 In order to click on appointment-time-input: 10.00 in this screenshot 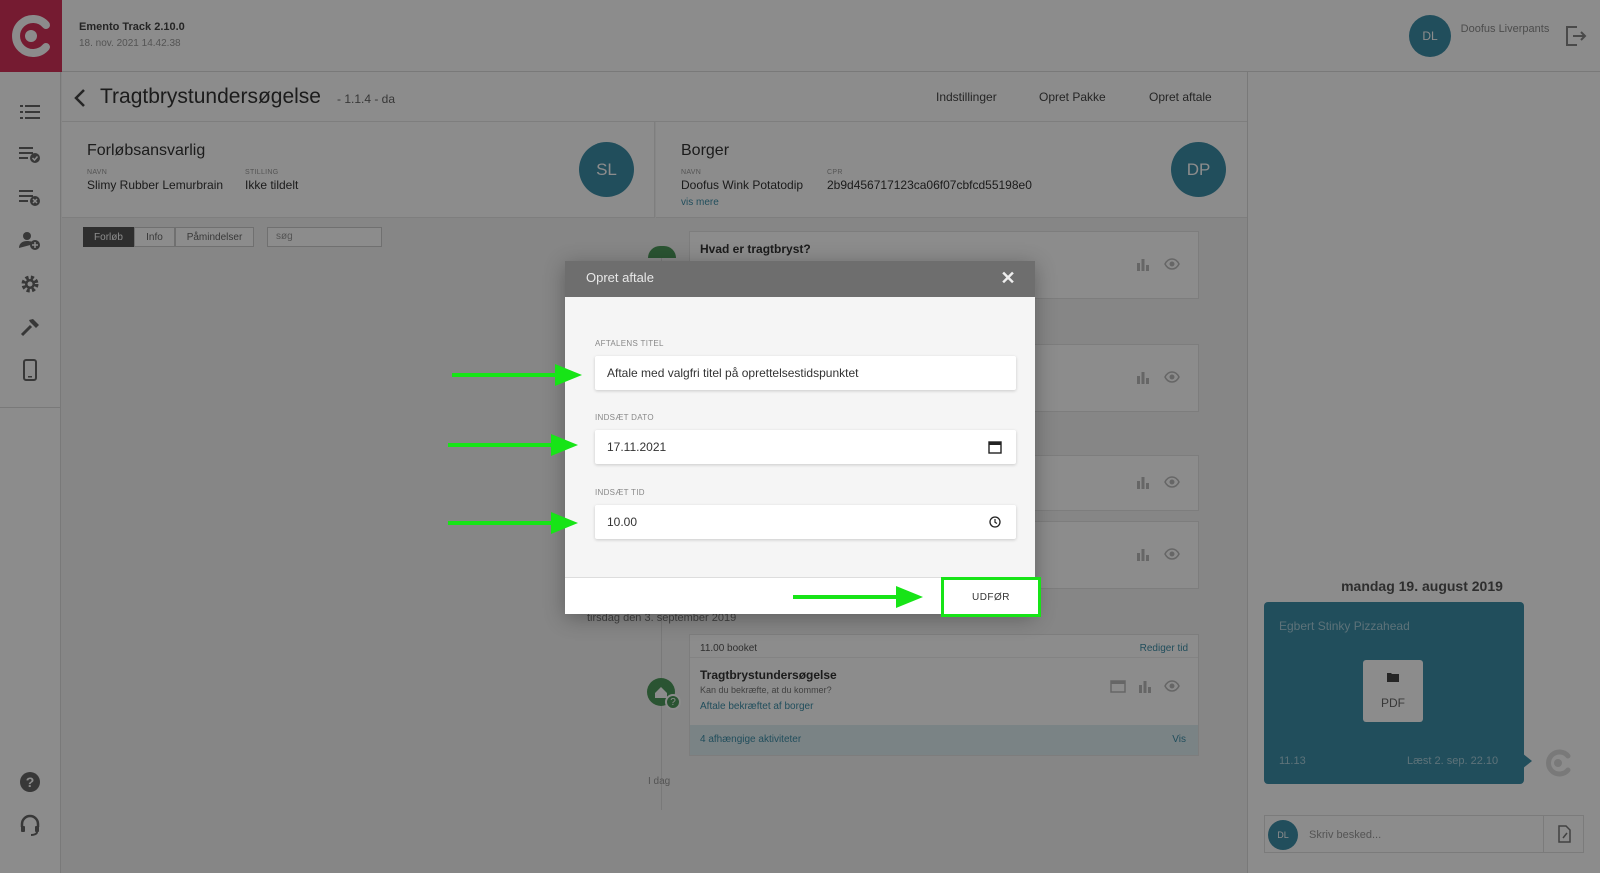, I will do `click(805, 522)`.